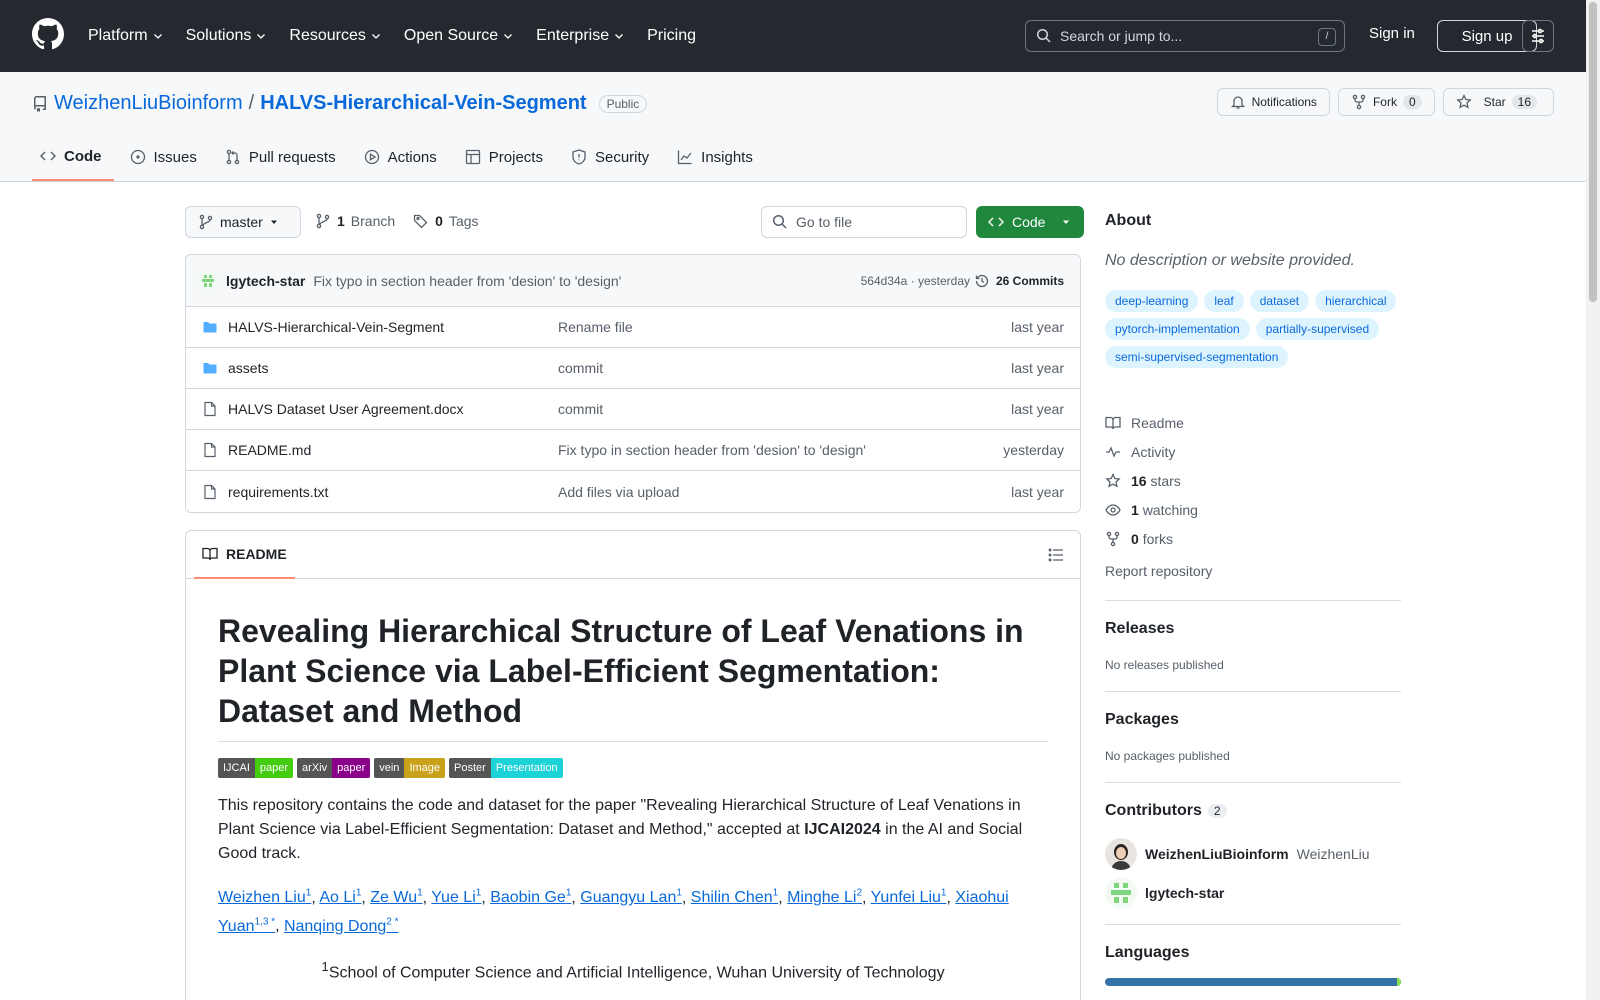 The height and width of the screenshot is (1000, 1600). I want to click on avatar, so click(208, 280).